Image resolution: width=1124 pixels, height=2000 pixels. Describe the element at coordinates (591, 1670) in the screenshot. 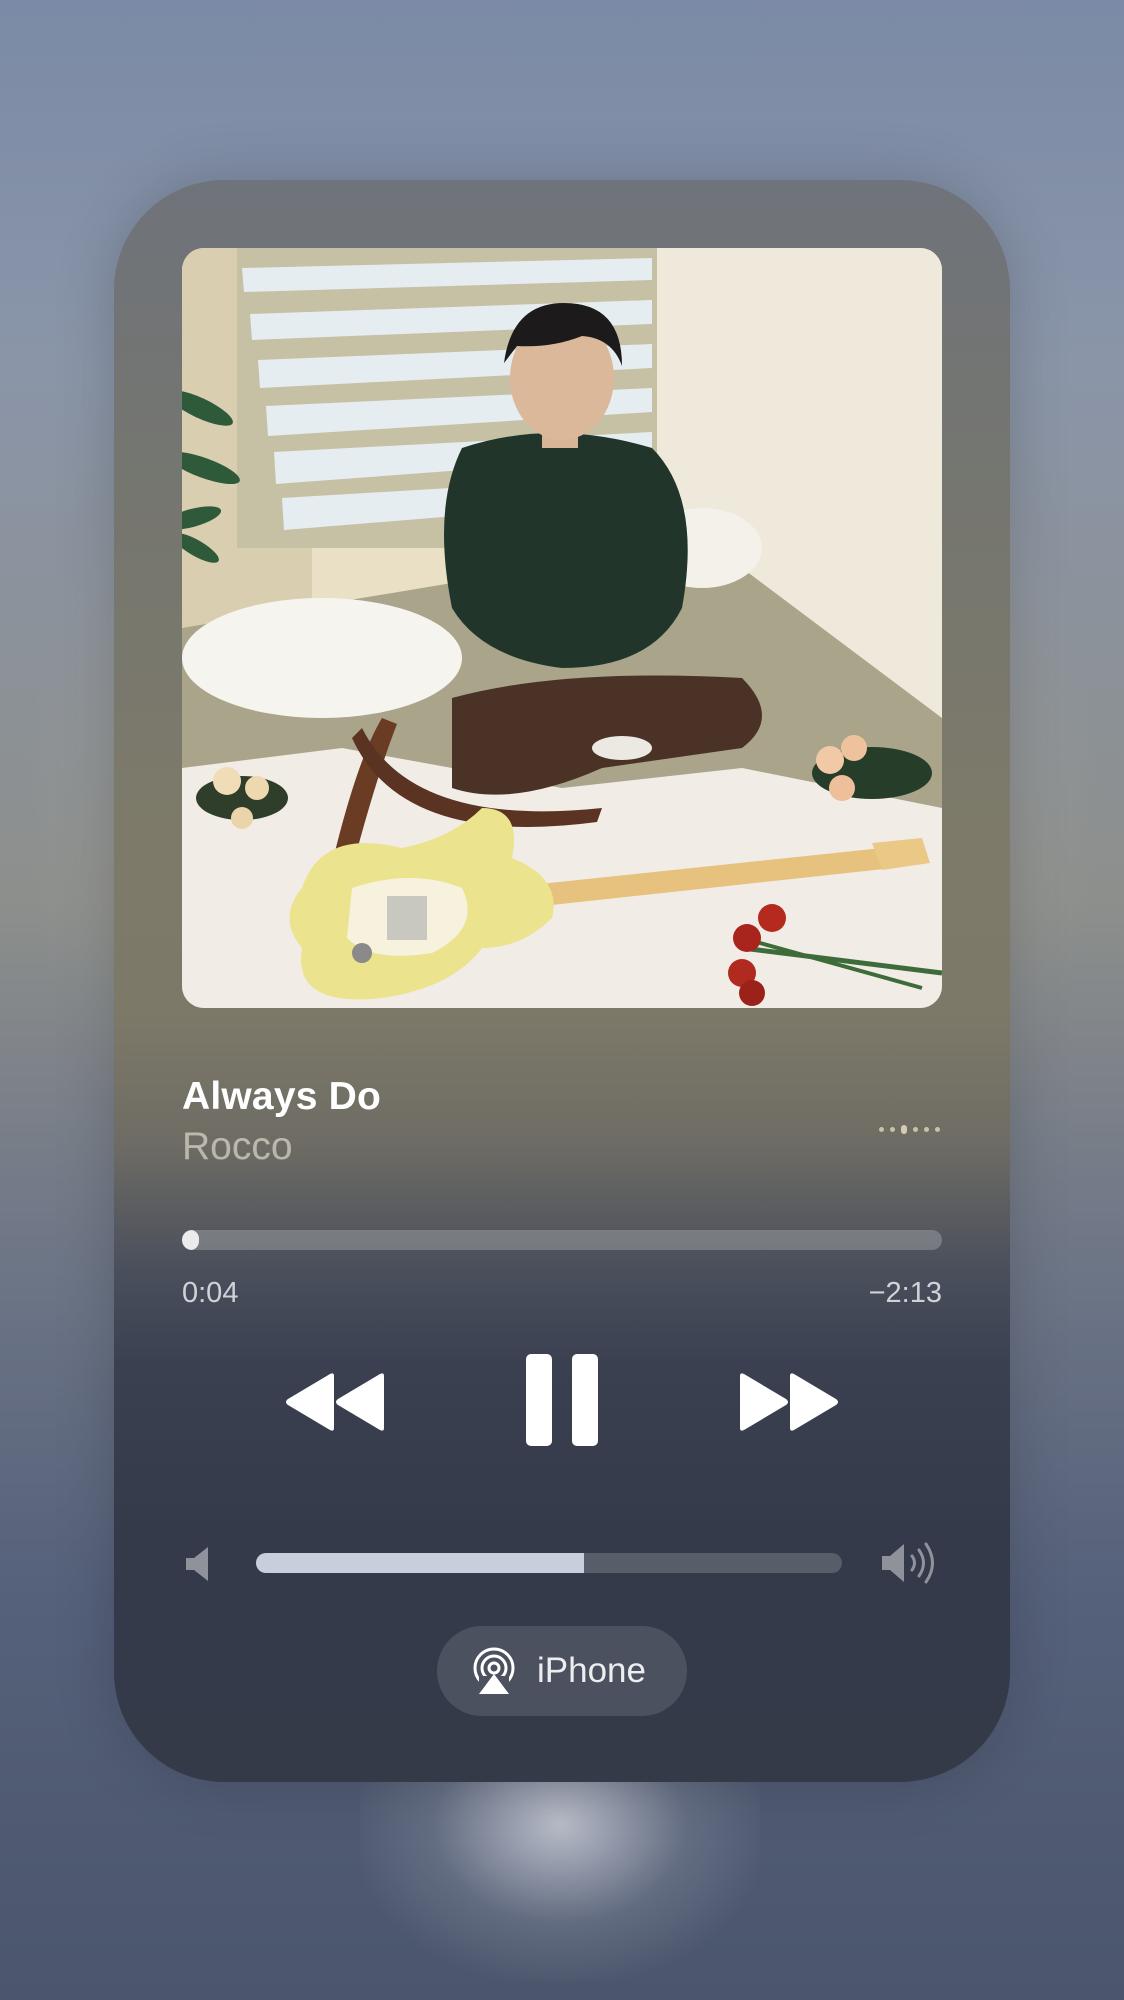

I see `output-device-label: iPhone` at that location.